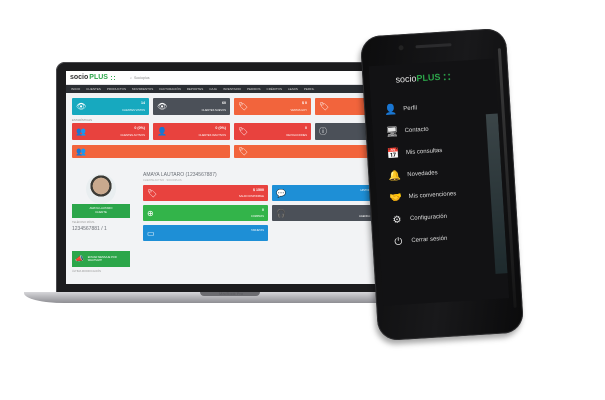 Image resolution: width=605 pixels, height=400 pixels. I want to click on tile-value: $ 1500, so click(258, 190).